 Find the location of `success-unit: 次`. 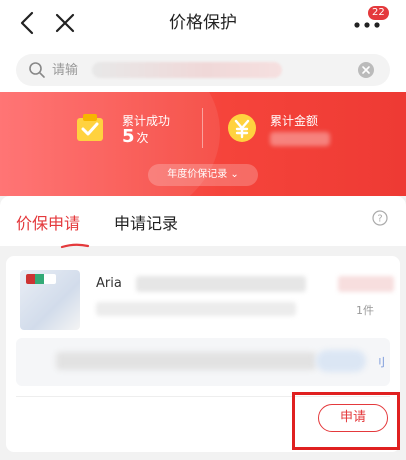

success-unit: 次 is located at coordinates (142, 138).